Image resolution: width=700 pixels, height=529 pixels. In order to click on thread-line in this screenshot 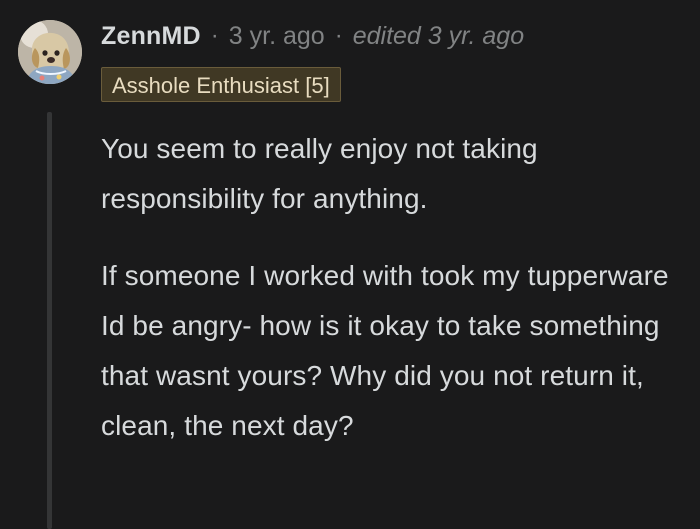, I will do `click(49, 320)`.